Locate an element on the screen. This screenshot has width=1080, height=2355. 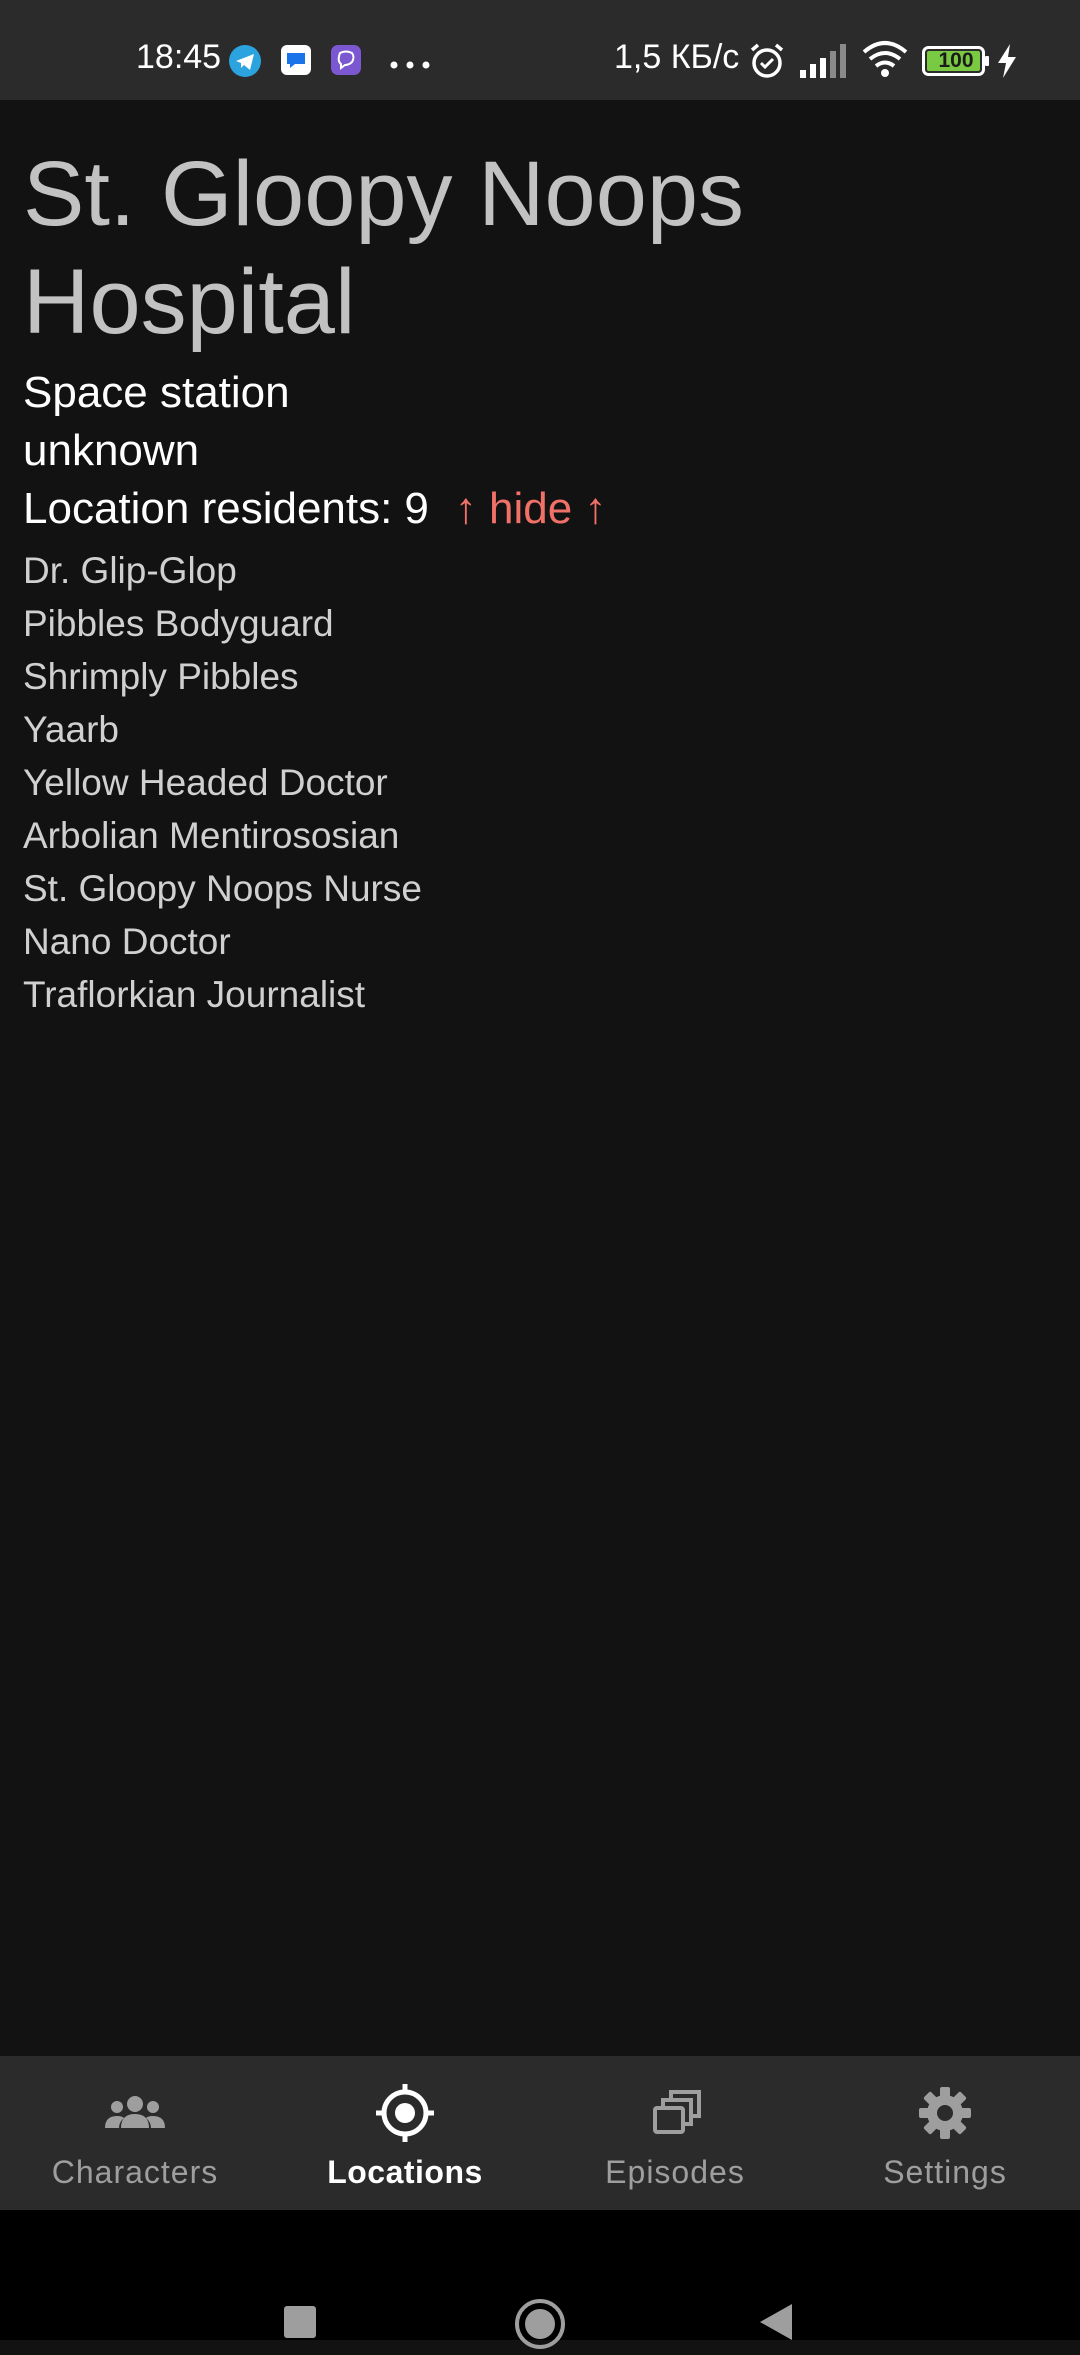
recents-square-icon is located at coordinates (300, 2324).